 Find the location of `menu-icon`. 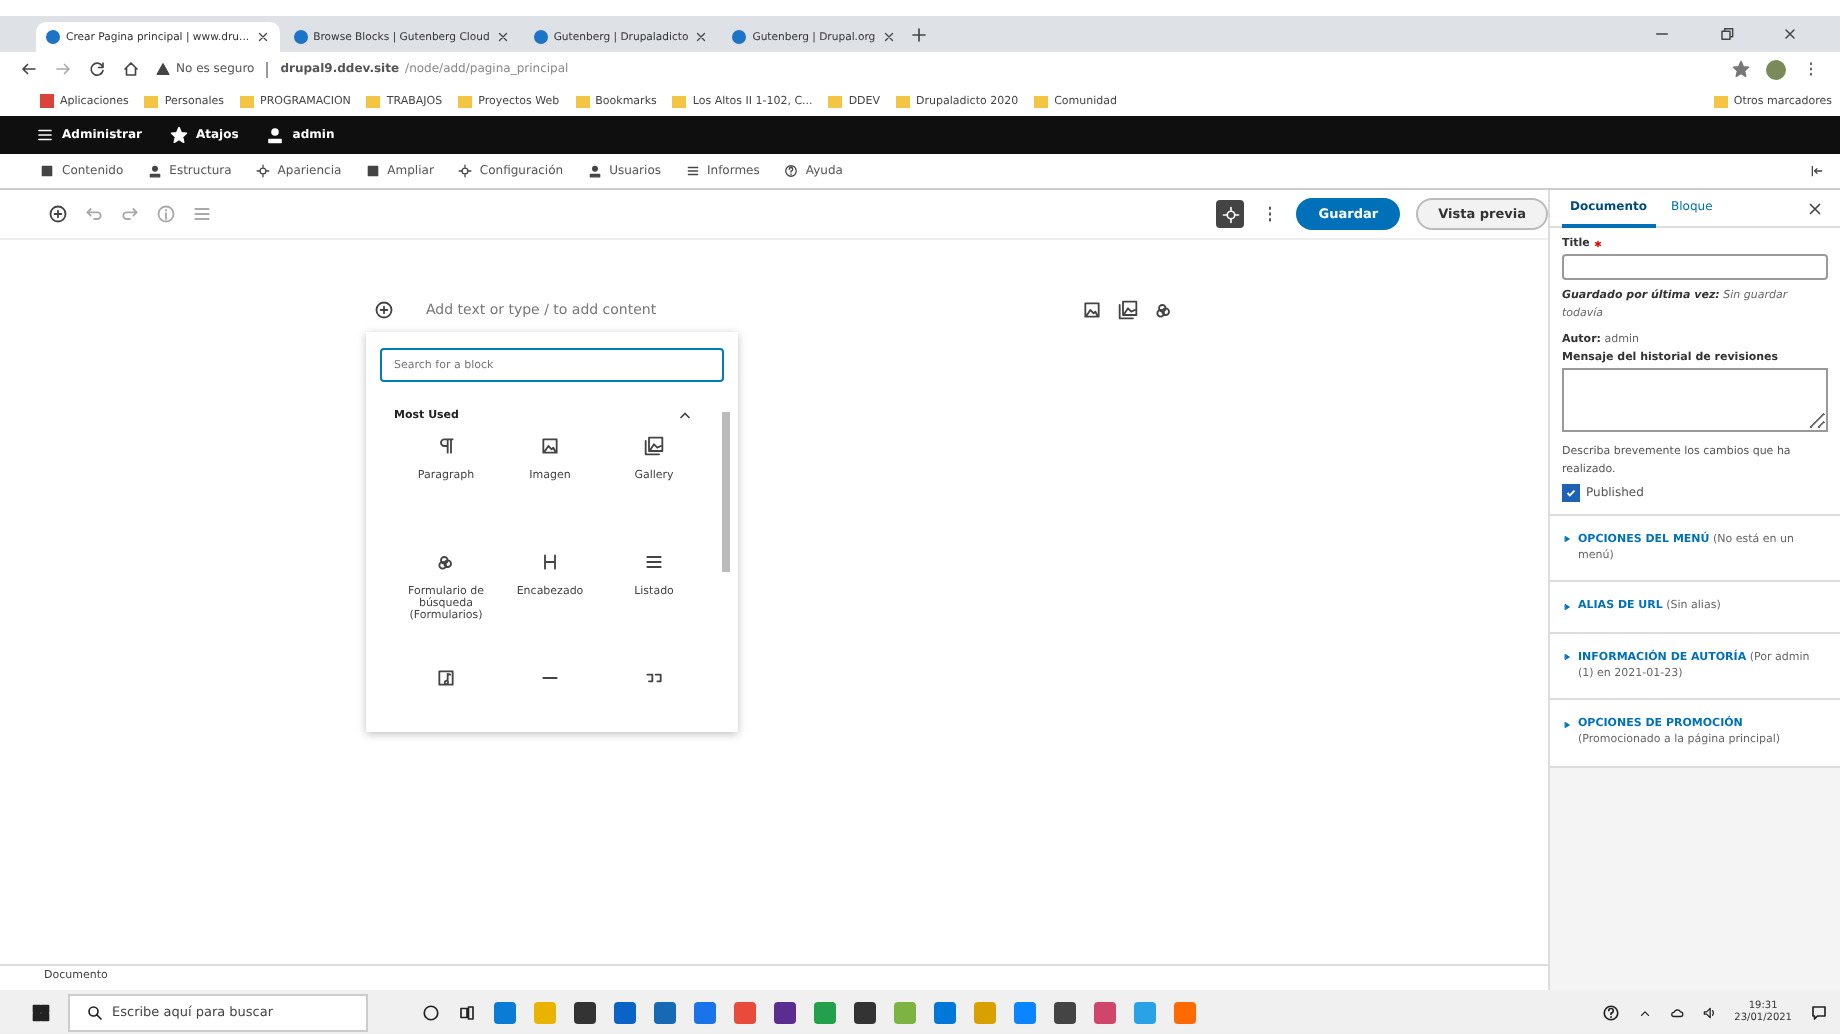

menu-icon is located at coordinates (45, 135).